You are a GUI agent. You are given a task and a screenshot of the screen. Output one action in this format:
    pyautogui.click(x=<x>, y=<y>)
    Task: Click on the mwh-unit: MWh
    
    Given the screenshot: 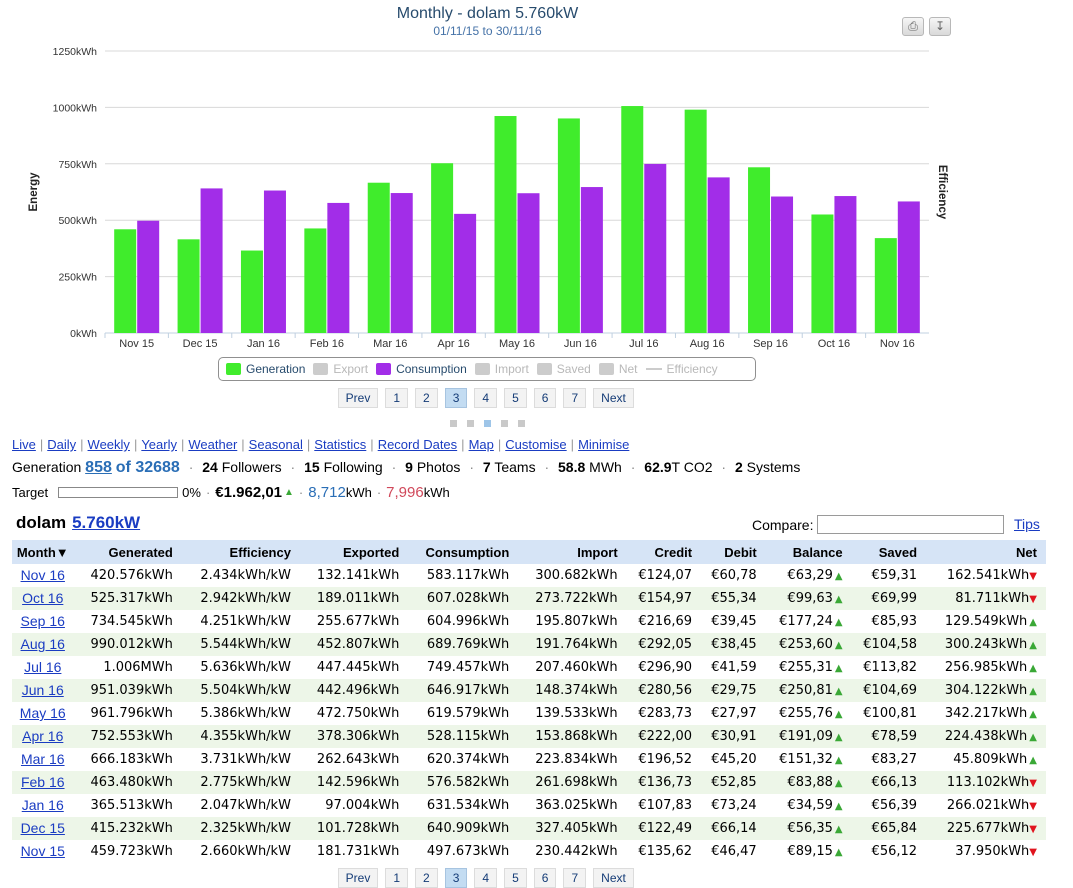 What is the action you would take?
    pyautogui.click(x=605, y=467)
    